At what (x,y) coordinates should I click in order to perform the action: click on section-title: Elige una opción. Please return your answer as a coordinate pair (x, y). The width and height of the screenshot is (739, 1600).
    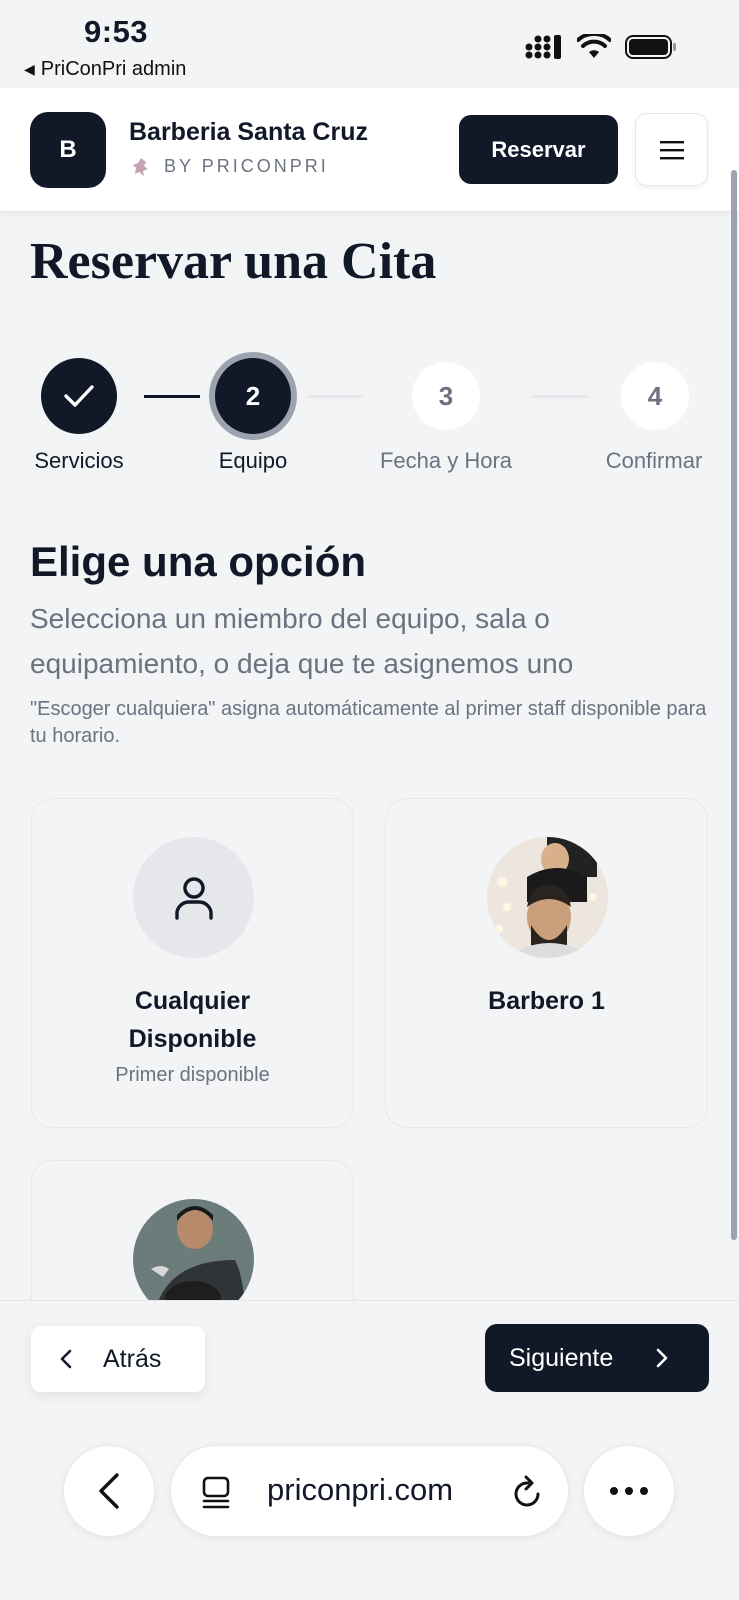
    Looking at the image, I should click on (198, 561).